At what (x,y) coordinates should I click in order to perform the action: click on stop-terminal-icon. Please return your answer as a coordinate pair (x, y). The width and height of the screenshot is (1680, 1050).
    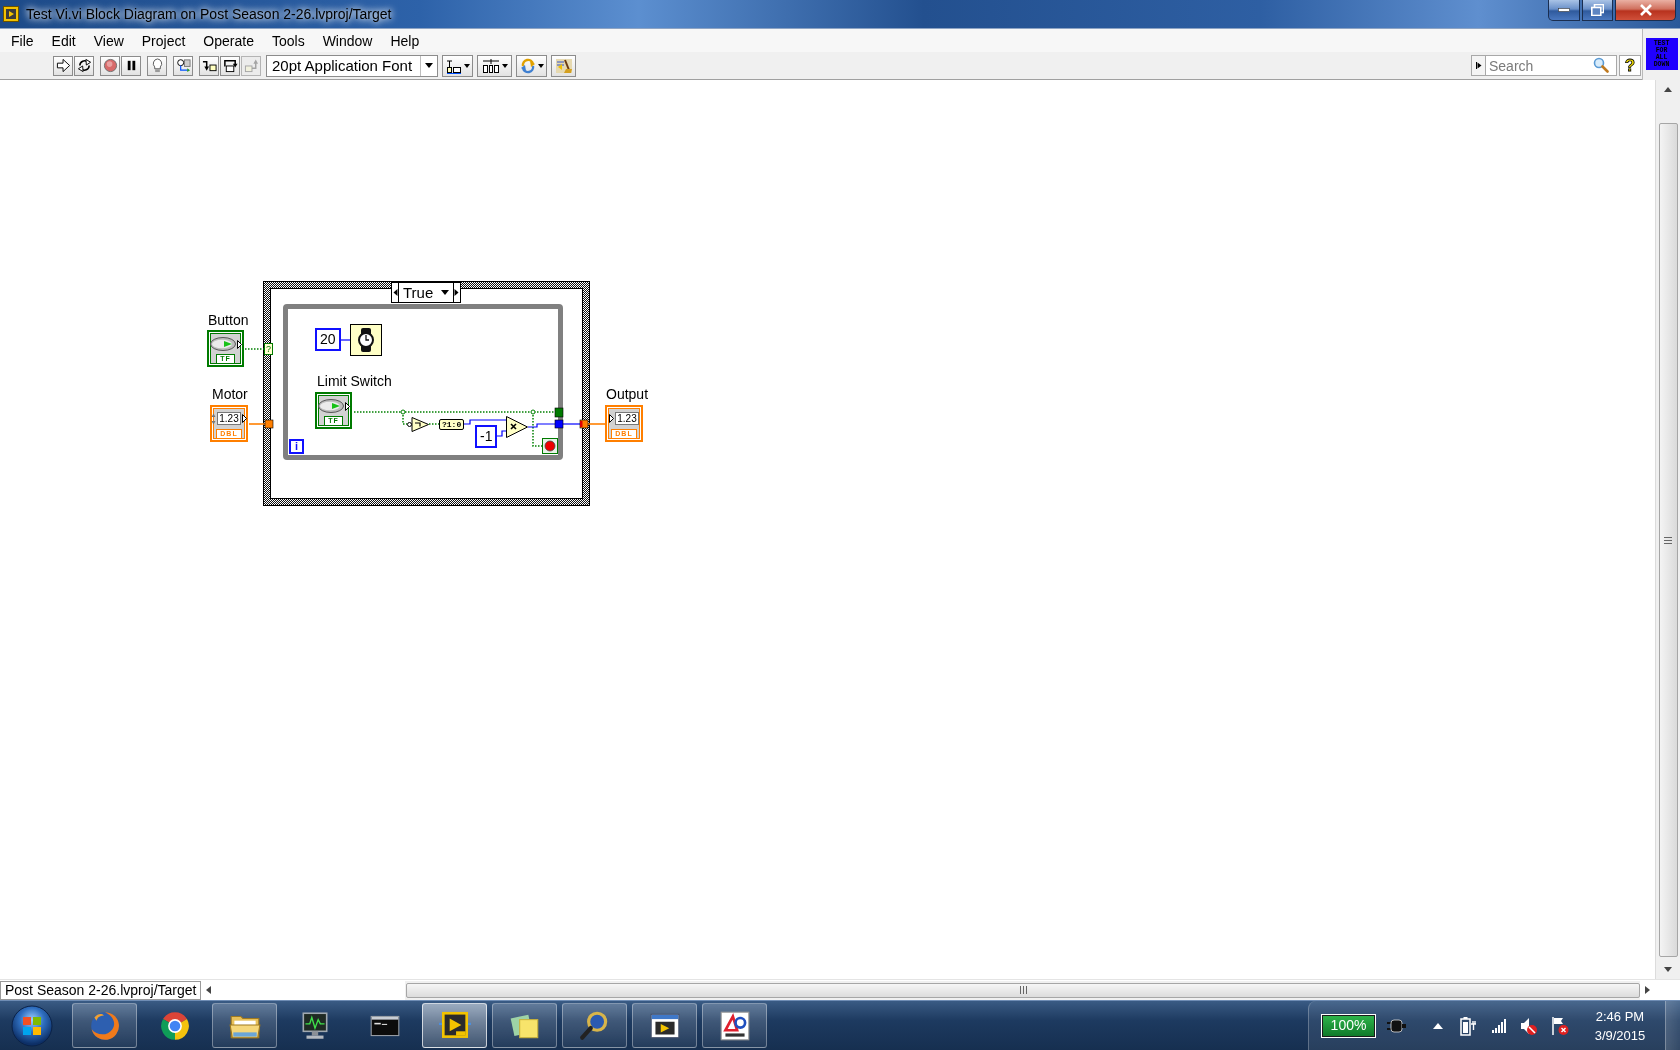
    Looking at the image, I should click on (550, 446).